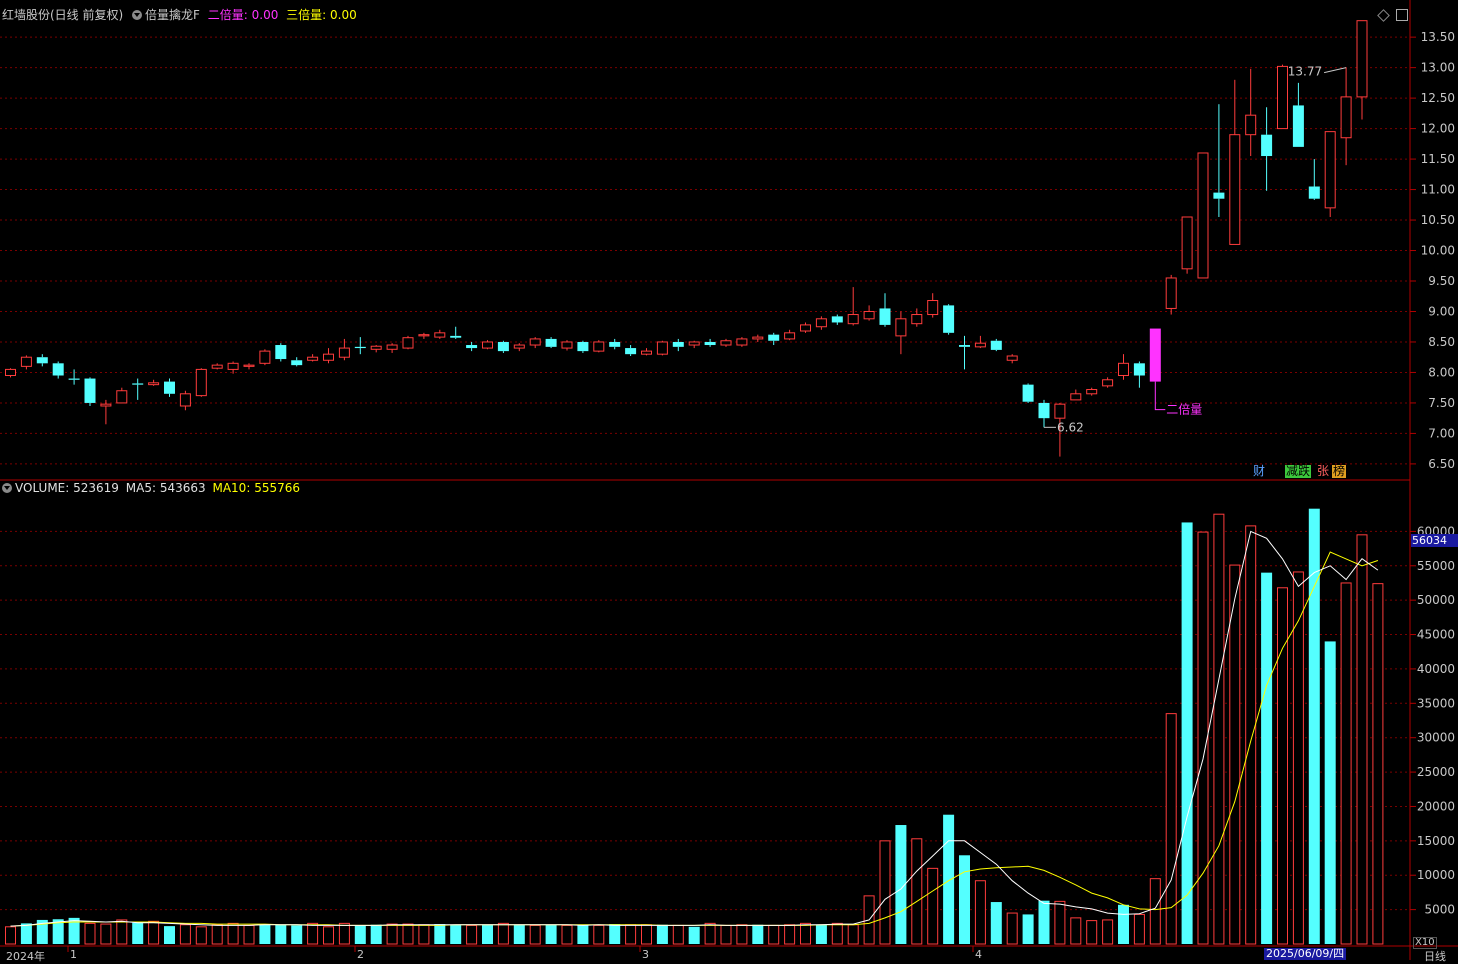  Describe the element at coordinates (1435, 956) in the screenshot. I see `period-label: 日线` at that location.